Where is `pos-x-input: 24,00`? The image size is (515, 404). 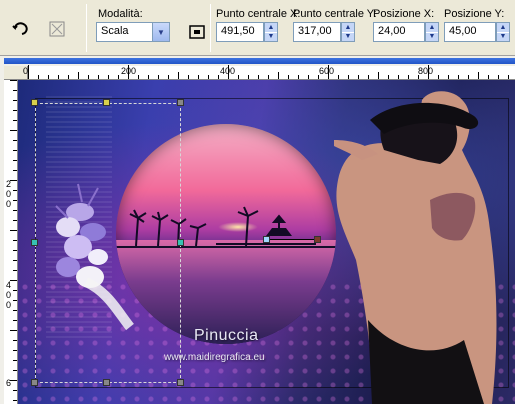 pos-x-input: 24,00 is located at coordinates (399, 32).